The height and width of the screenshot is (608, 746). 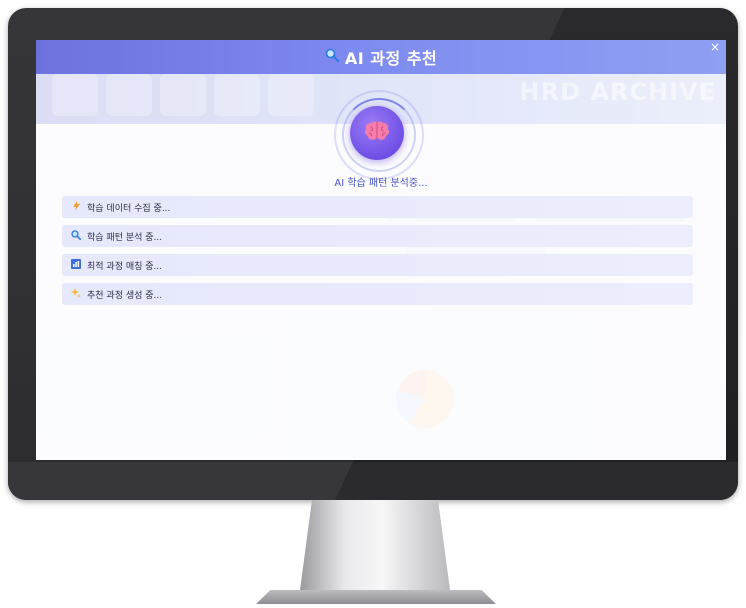 I want to click on modal-header: AI 과정 추천 ×, so click(x=381, y=57).